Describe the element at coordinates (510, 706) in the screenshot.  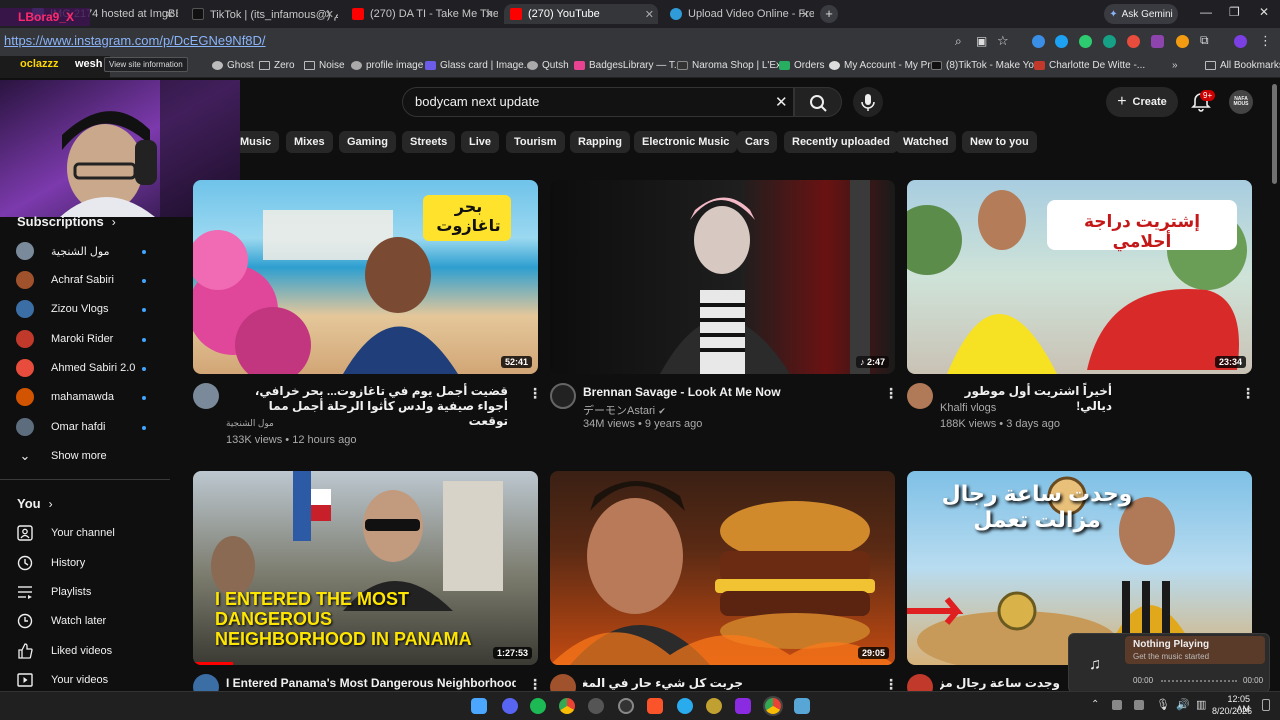
I see `discord-icon` at that location.